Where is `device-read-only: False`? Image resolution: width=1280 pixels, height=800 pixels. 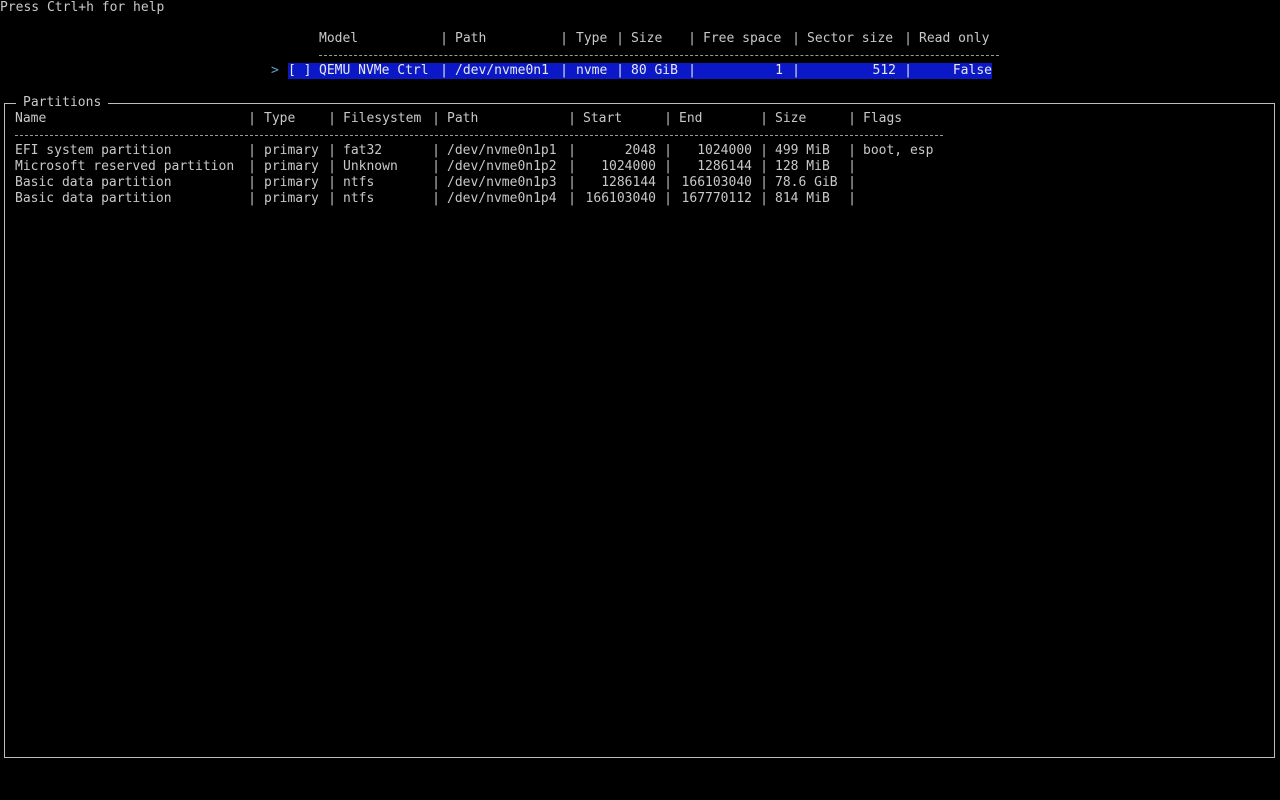 device-read-only: False is located at coordinates (972, 70).